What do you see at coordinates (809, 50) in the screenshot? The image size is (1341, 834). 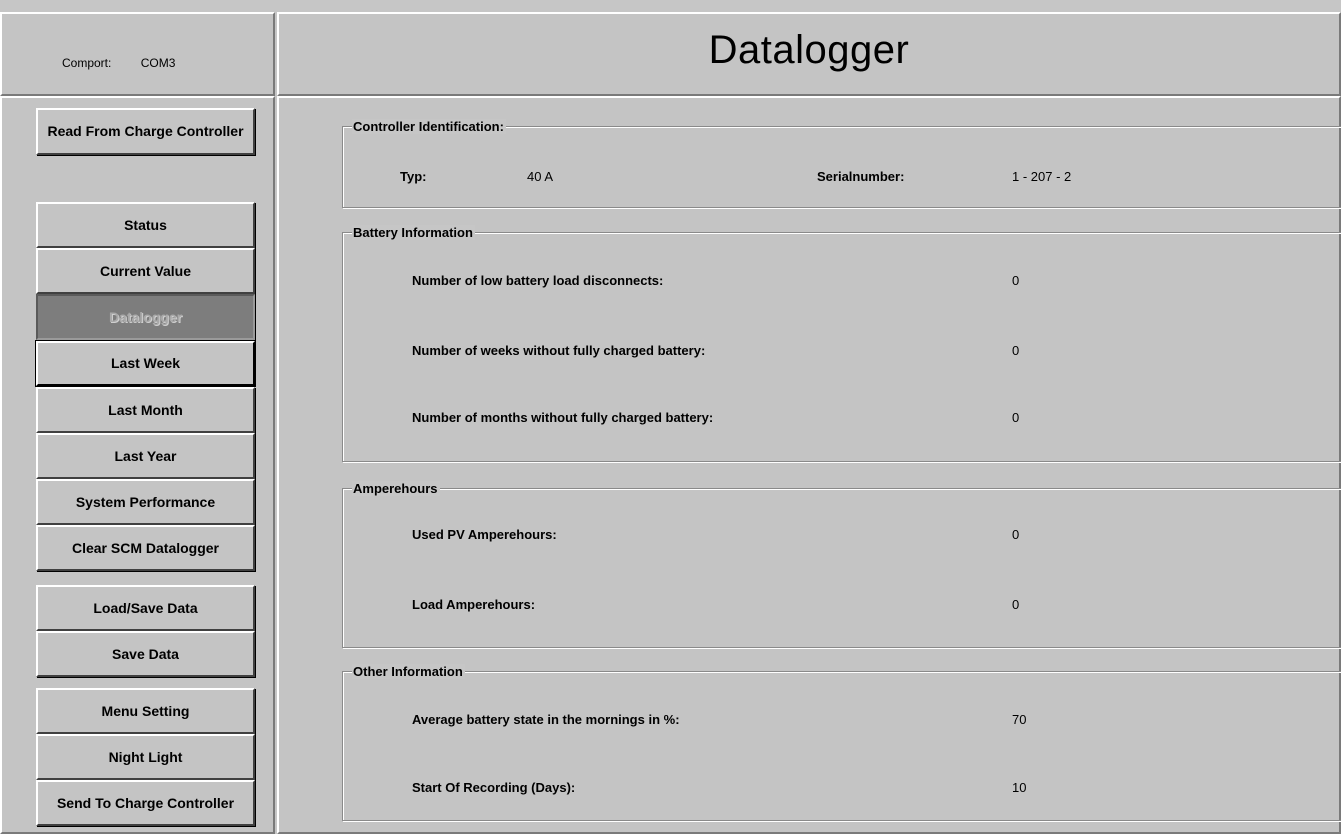 I see `page-title: Datalogger` at bounding box center [809, 50].